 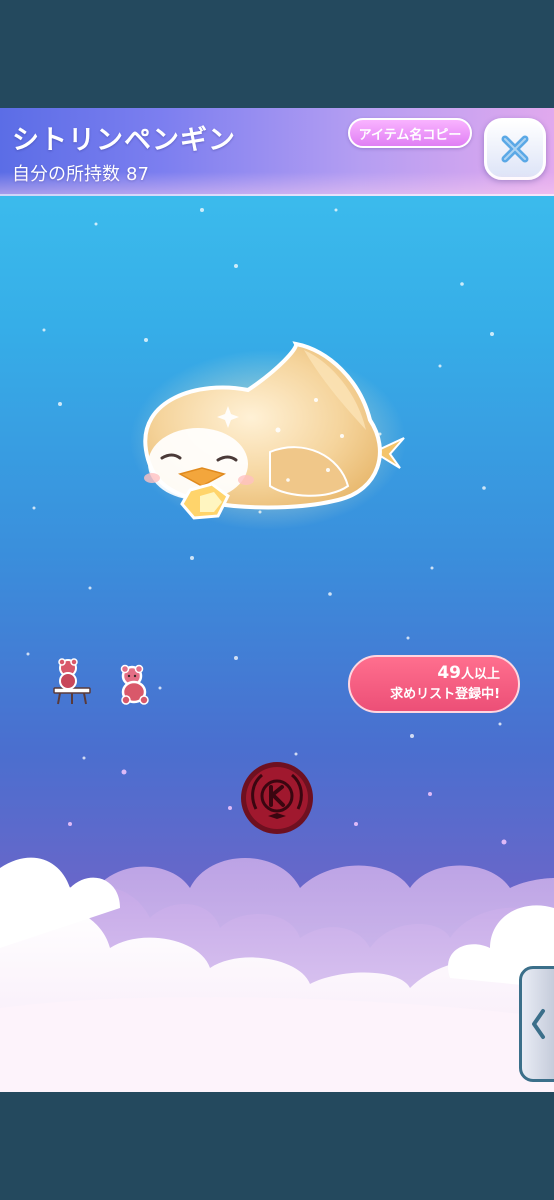 I want to click on wishlist-count-row: 49人以上, so click(x=425, y=674).